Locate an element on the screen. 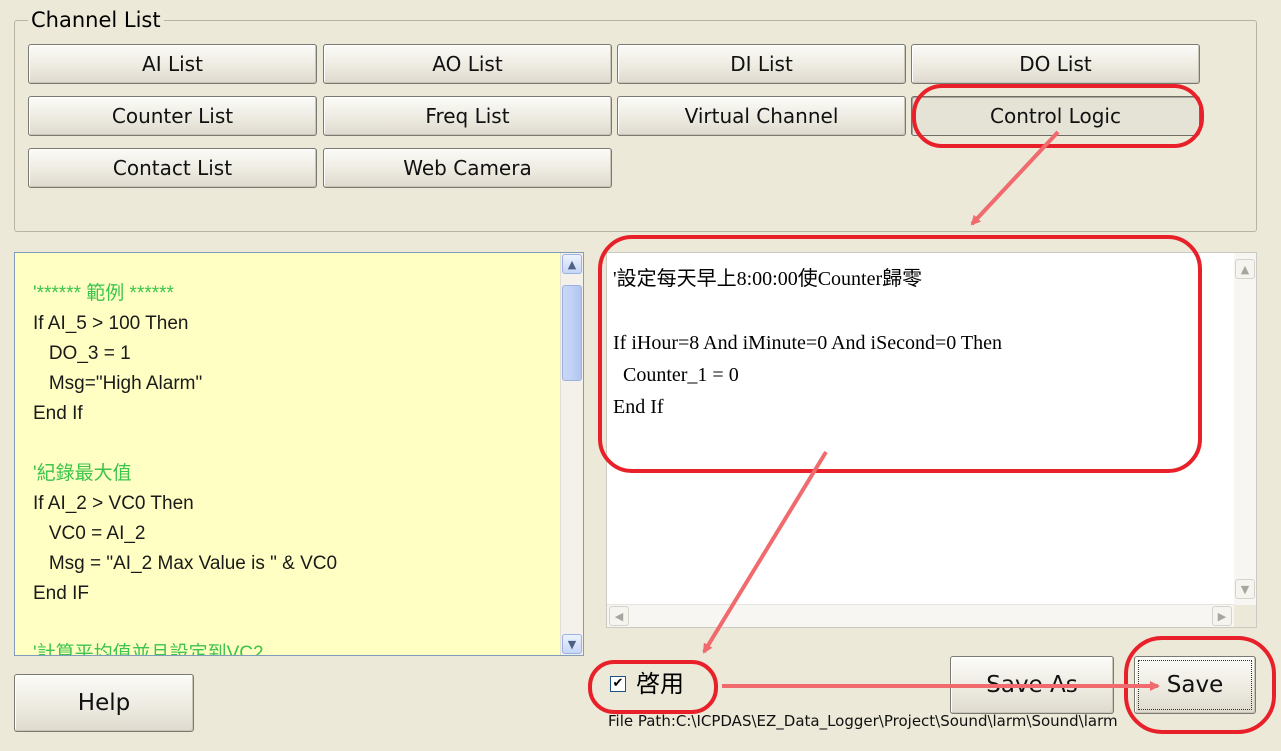  enable-label: 啓用 is located at coordinates (660, 684).